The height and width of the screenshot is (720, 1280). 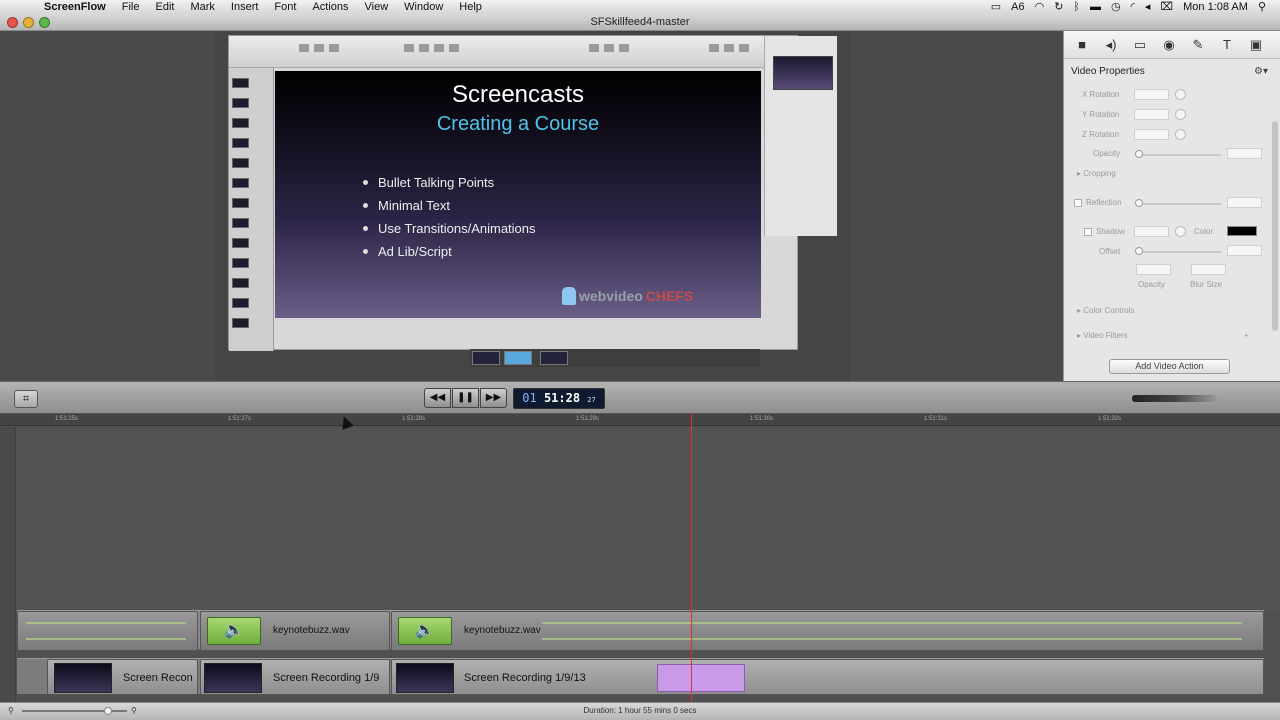 I want to click on z-rotation-field, so click(x=1151, y=134).